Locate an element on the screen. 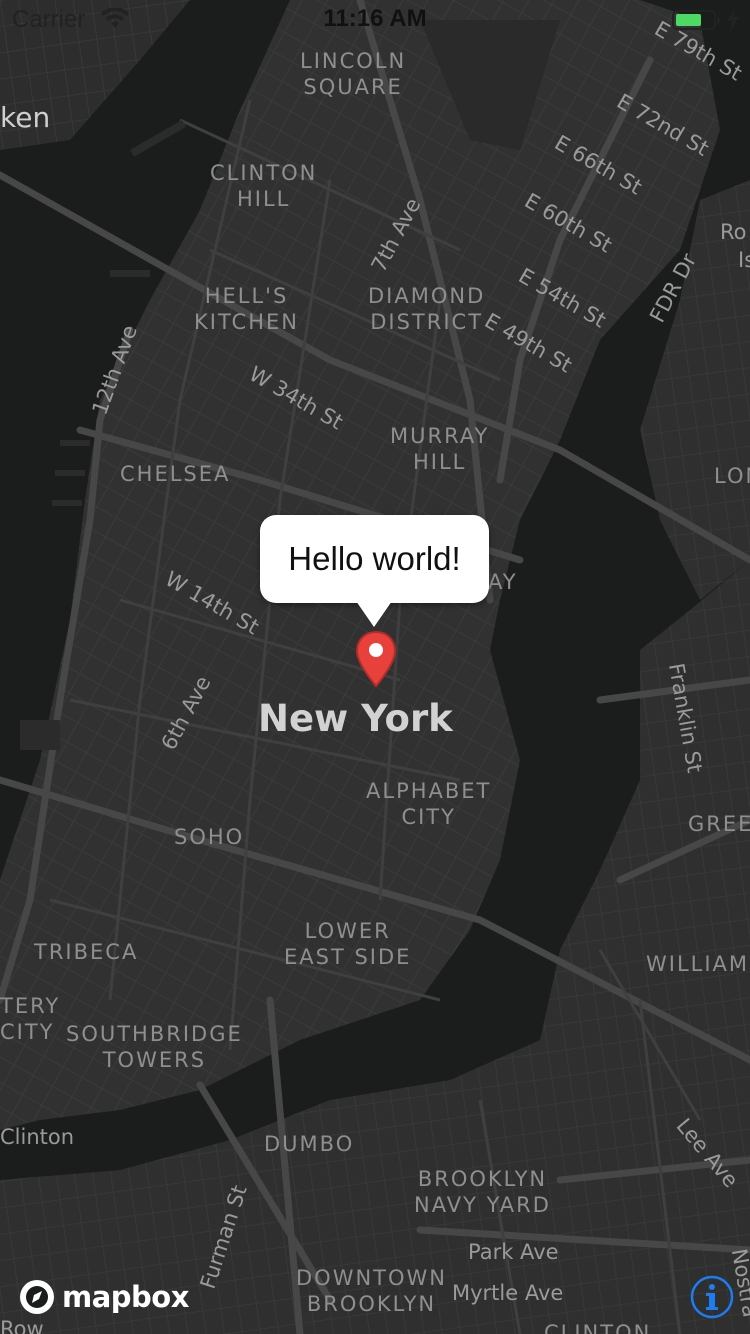  label-soho: SOHO is located at coordinates (209, 837).